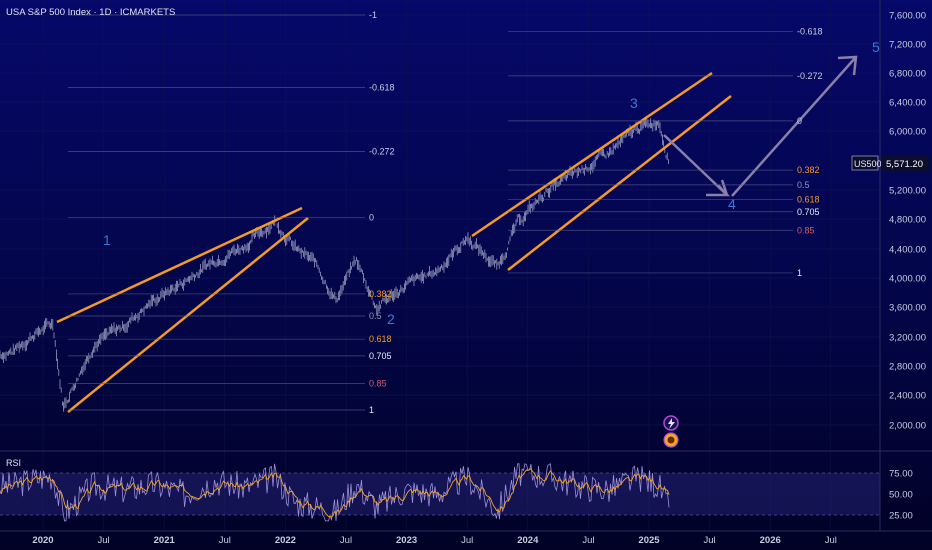  Describe the element at coordinates (373, 15) in the screenshot. I see `fib-level-label: -1` at that location.